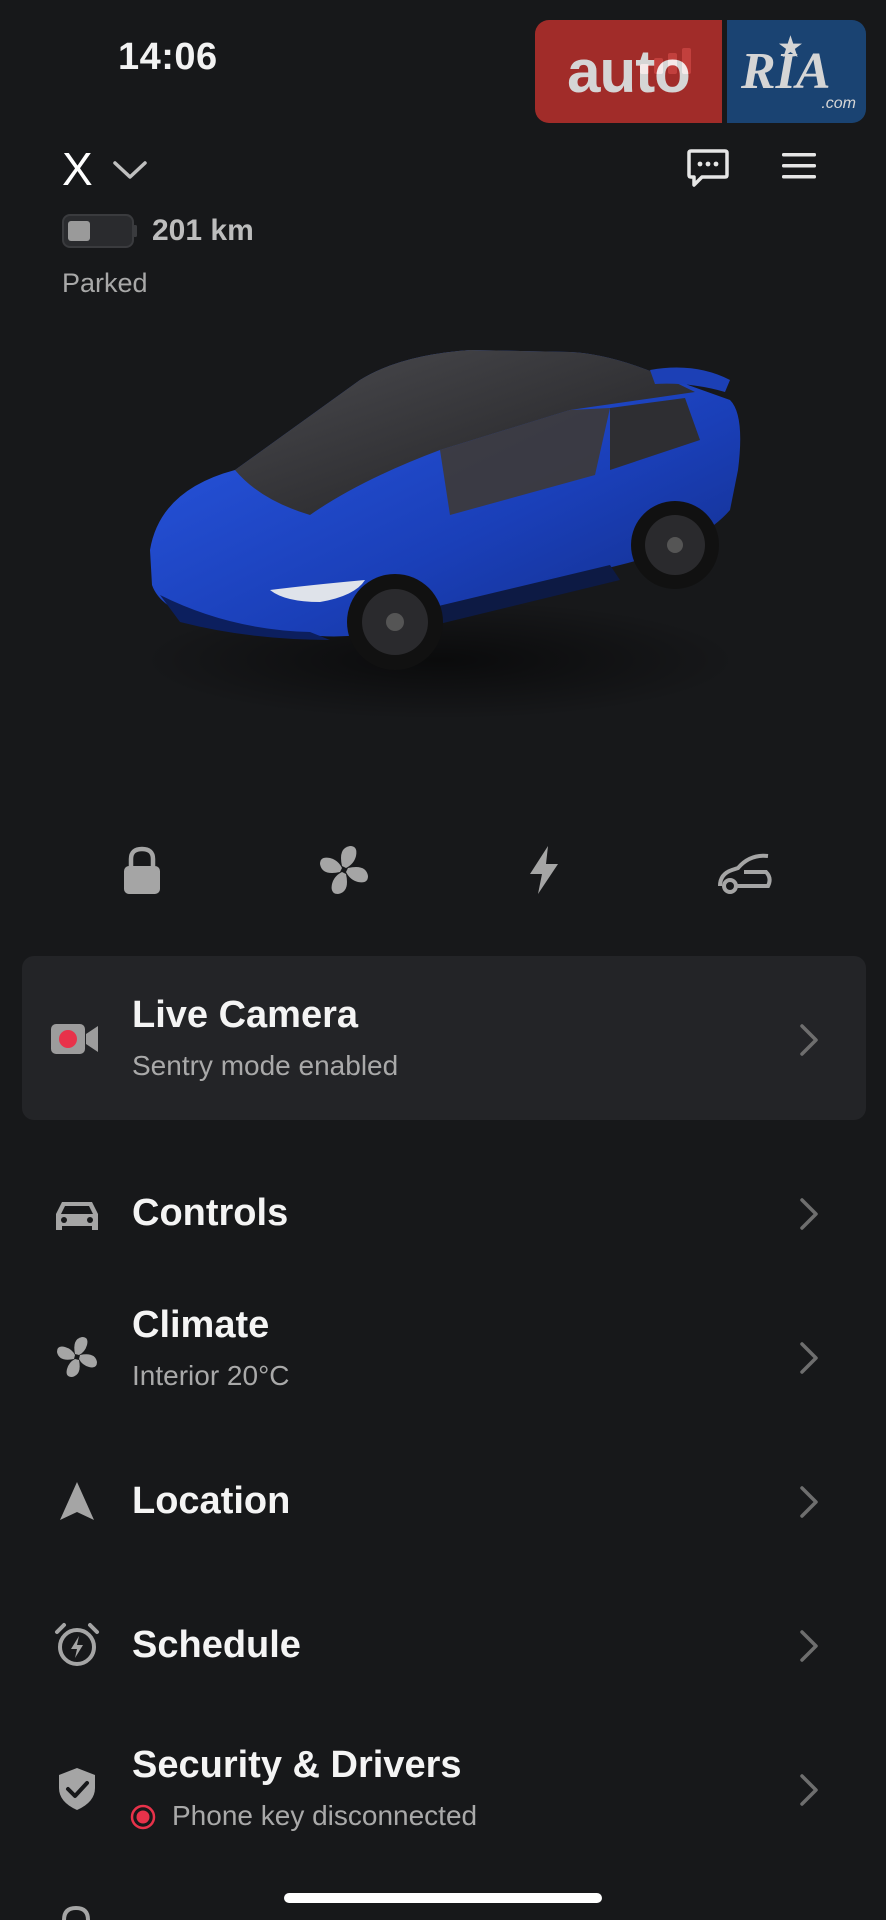  What do you see at coordinates (265, 1065) in the screenshot?
I see `live-camera-subtitle: Sentry mode enabled` at bounding box center [265, 1065].